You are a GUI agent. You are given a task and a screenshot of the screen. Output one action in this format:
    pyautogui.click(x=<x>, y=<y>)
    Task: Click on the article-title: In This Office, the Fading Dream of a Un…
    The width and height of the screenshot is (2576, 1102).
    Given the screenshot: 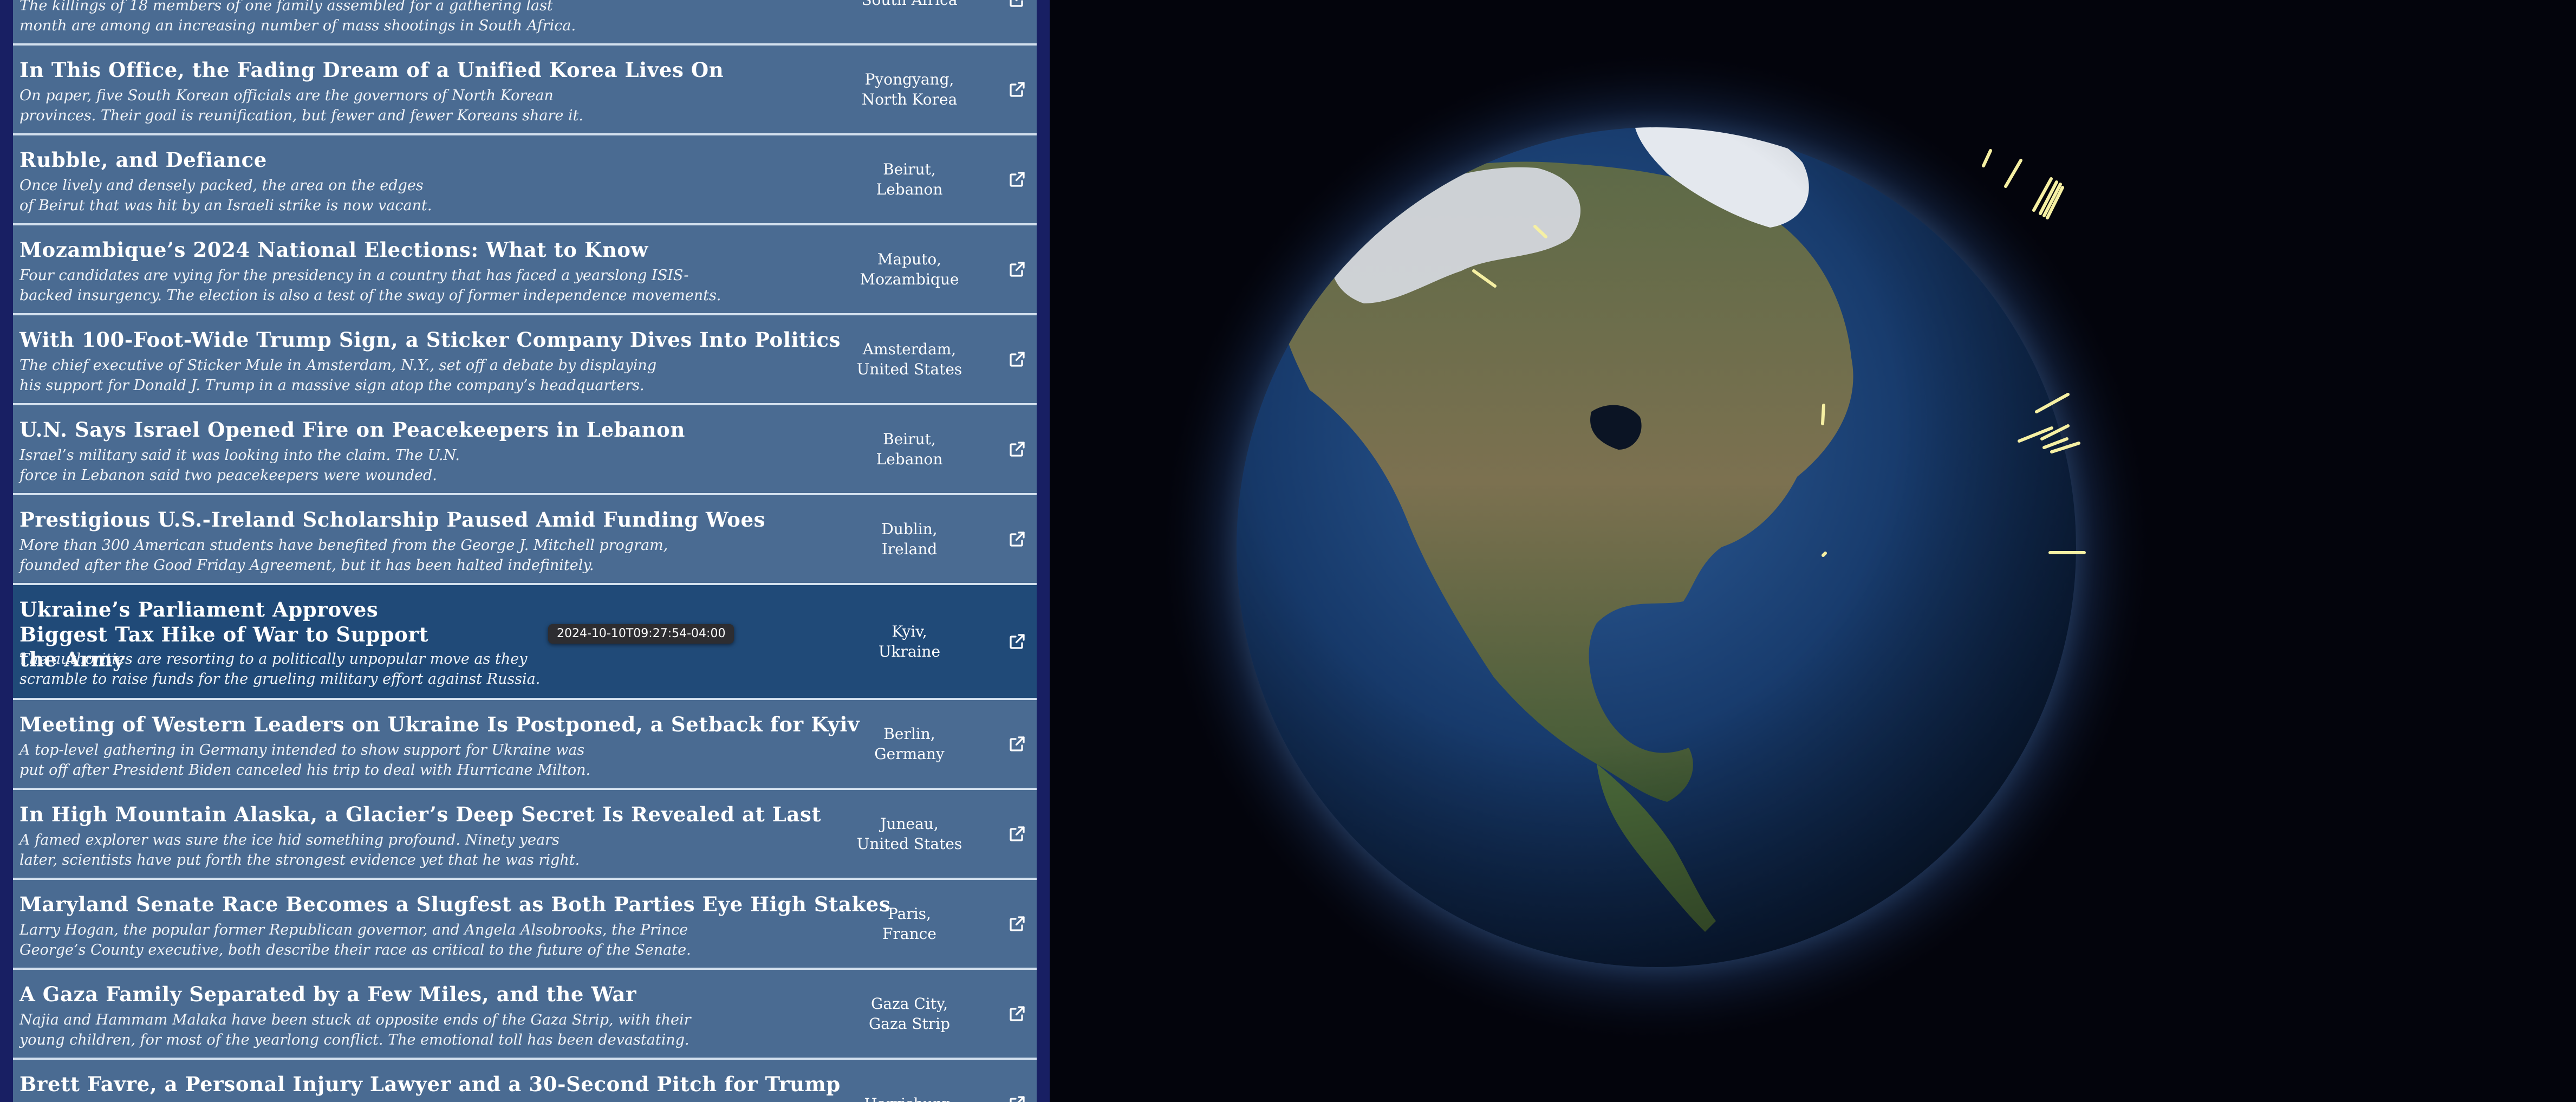 What is the action you would take?
    pyautogui.click(x=406, y=69)
    